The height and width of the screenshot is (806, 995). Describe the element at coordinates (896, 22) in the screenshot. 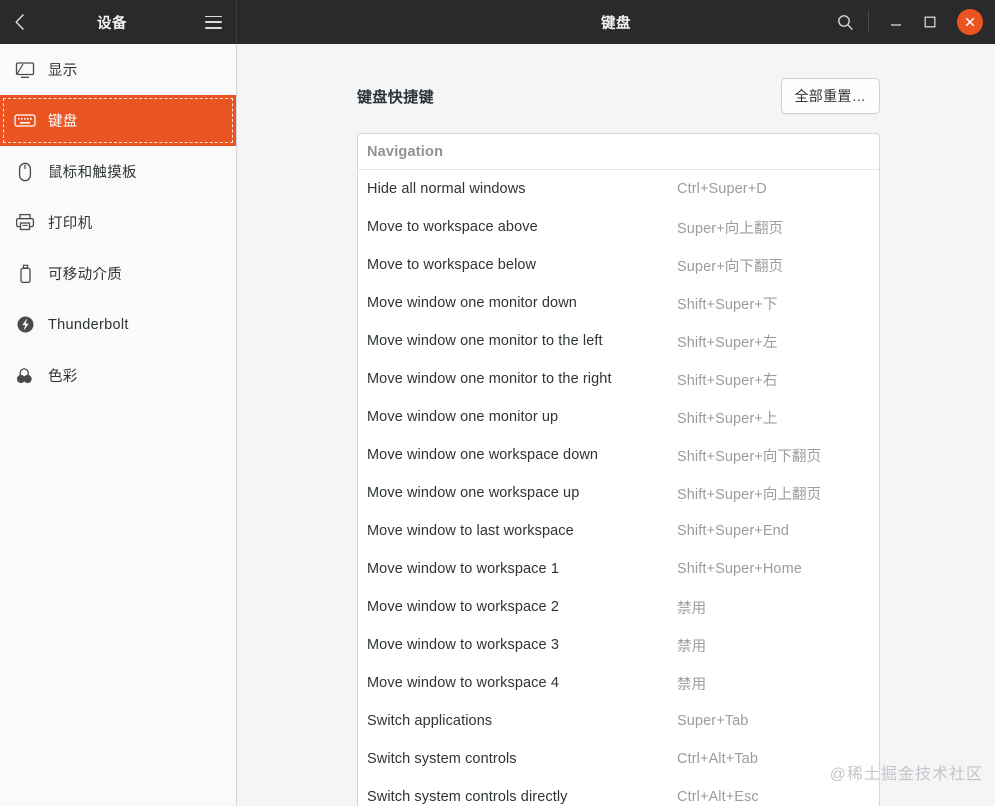

I see `minimize-button` at that location.